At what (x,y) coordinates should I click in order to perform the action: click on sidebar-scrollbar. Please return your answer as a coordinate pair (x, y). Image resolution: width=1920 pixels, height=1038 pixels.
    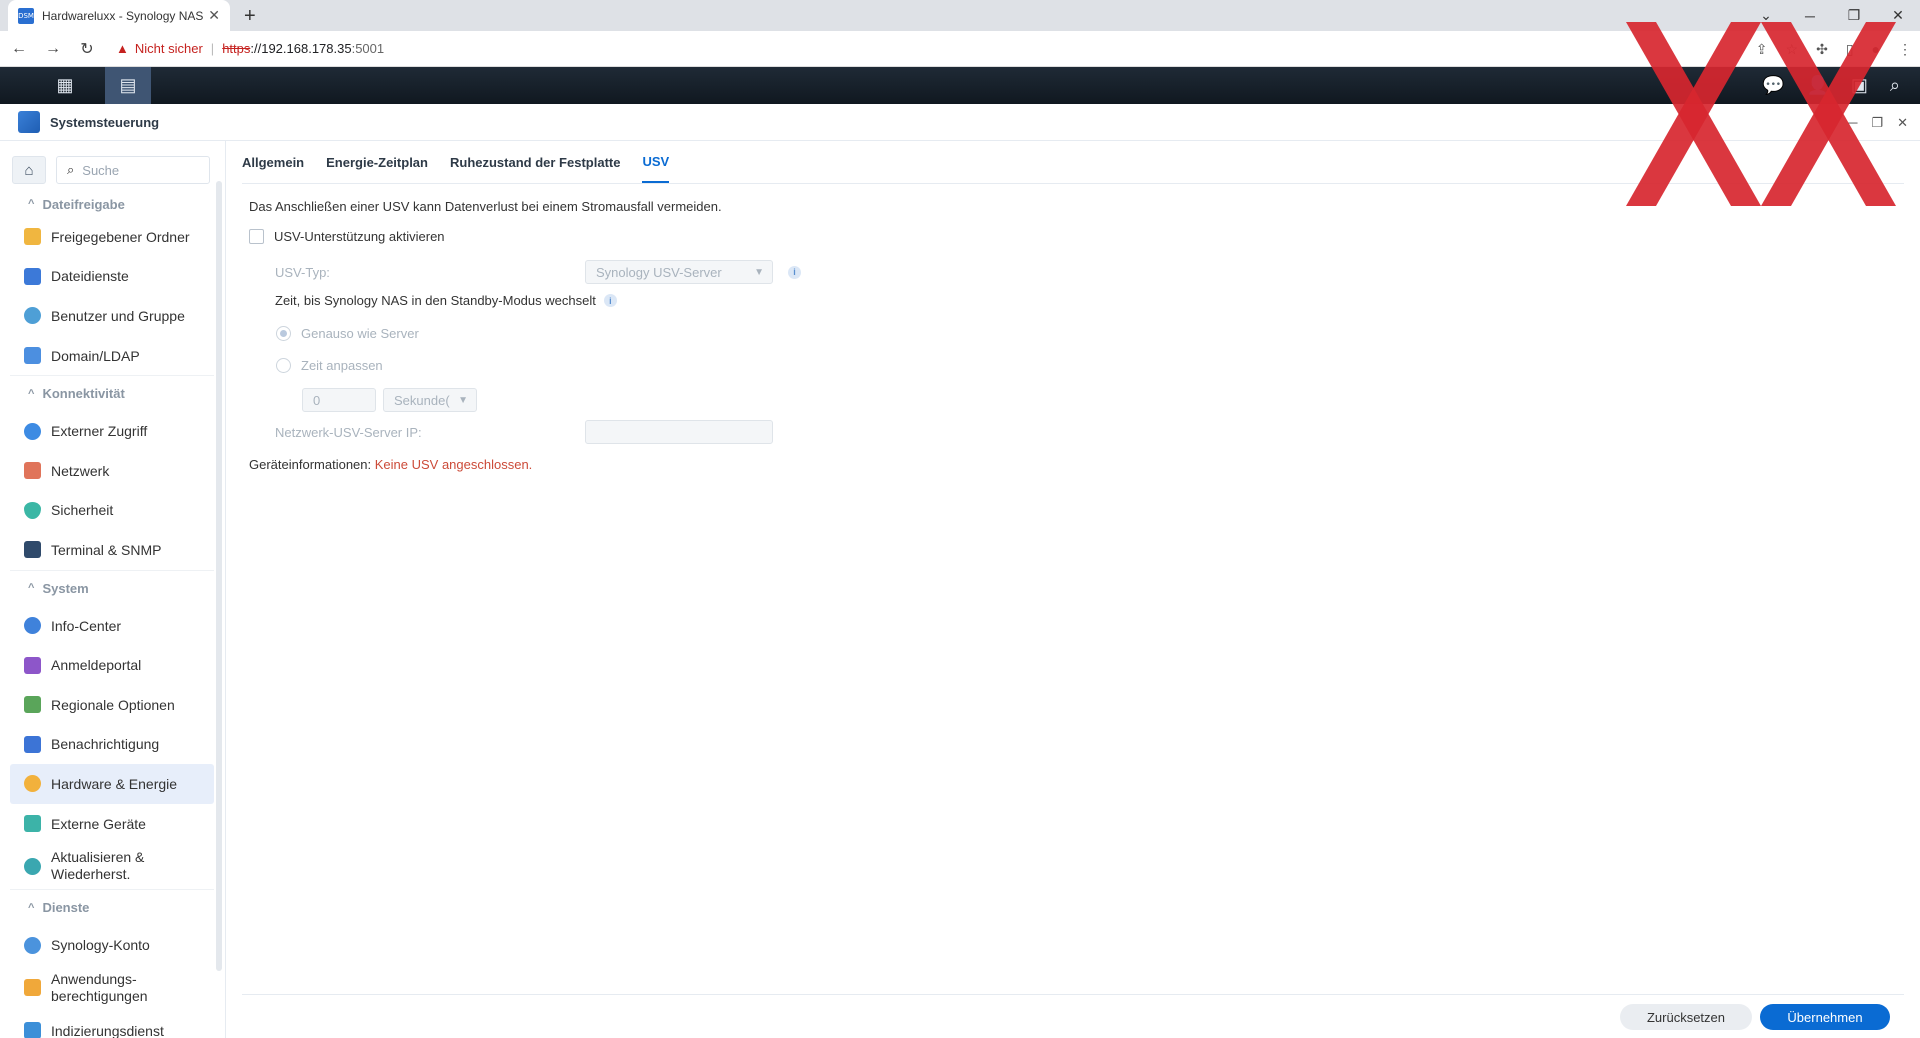
    Looking at the image, I should click on (219, 576).